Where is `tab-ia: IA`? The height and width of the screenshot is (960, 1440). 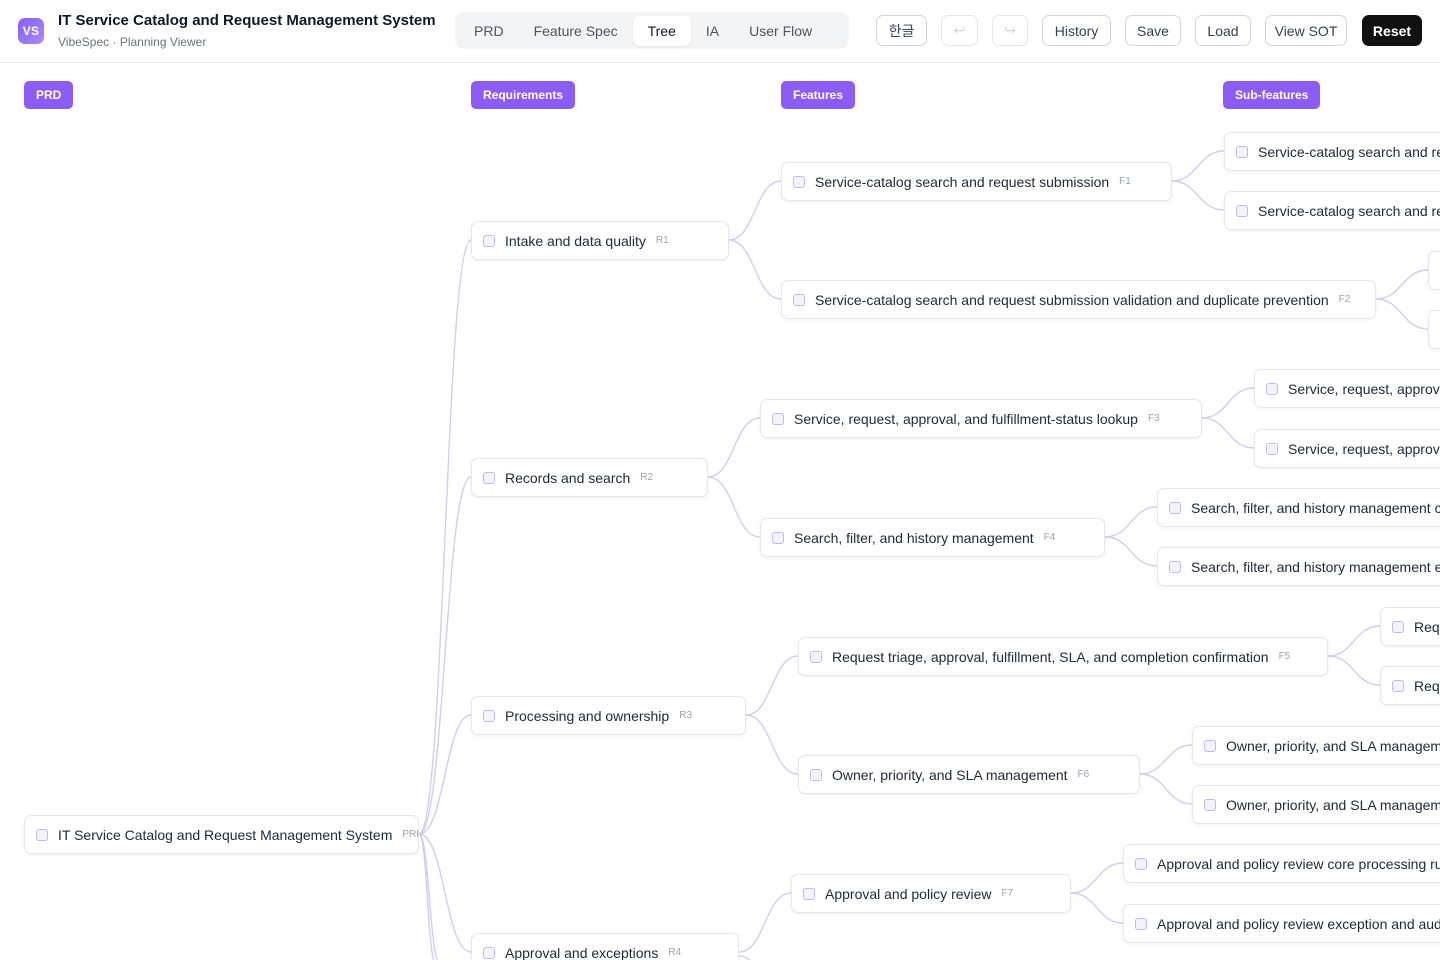 tab-ia: IA is located at coordinates (712, 31).